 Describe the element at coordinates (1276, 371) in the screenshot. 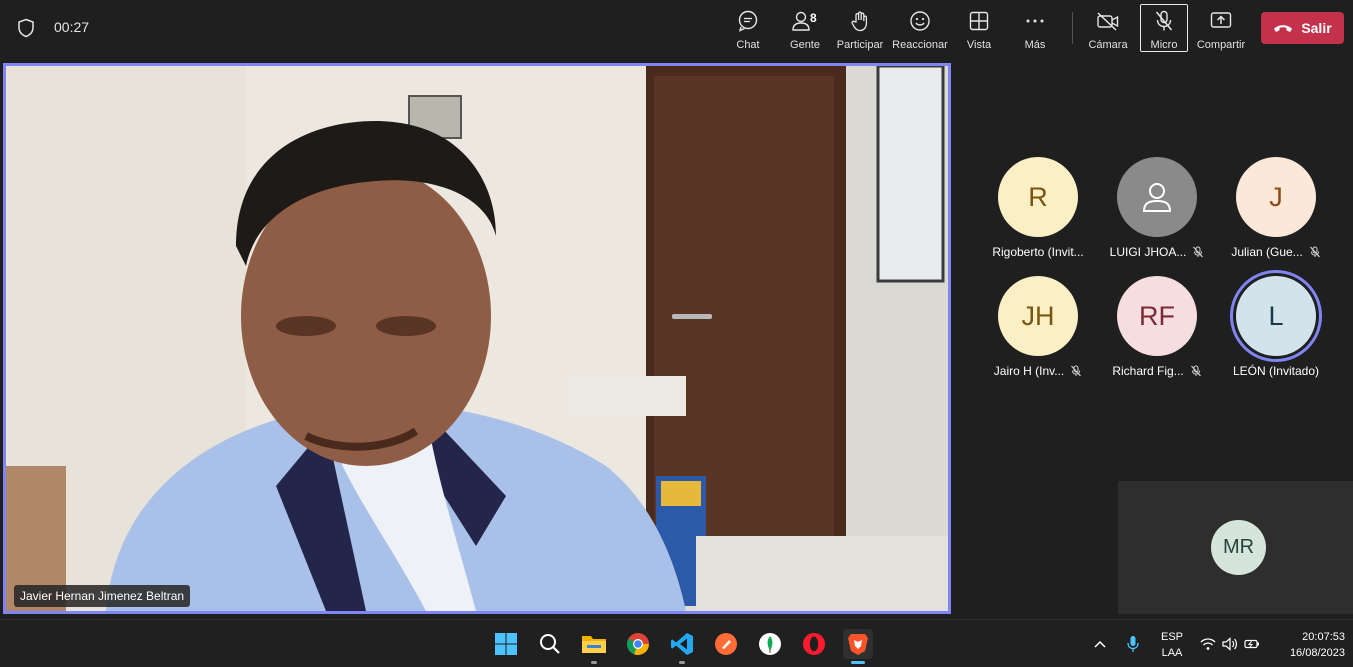

I see `participant-name: LEÓN (Invitado)` at that location.